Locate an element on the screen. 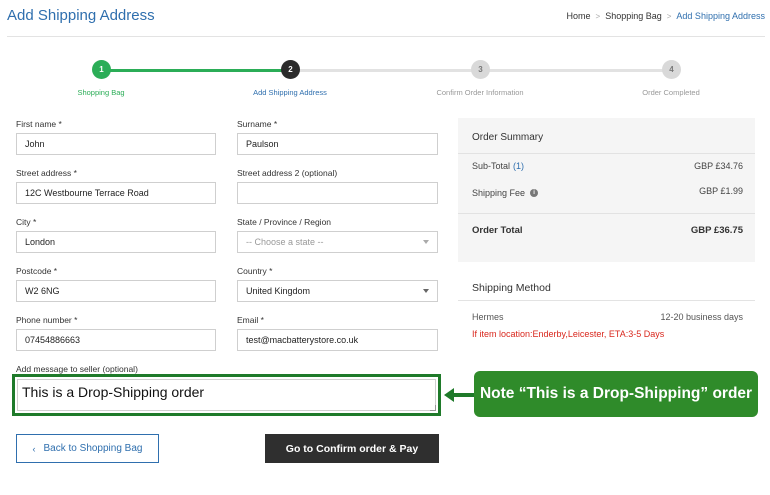  country-select: United Kingdom is located at coordinates (337, 291).